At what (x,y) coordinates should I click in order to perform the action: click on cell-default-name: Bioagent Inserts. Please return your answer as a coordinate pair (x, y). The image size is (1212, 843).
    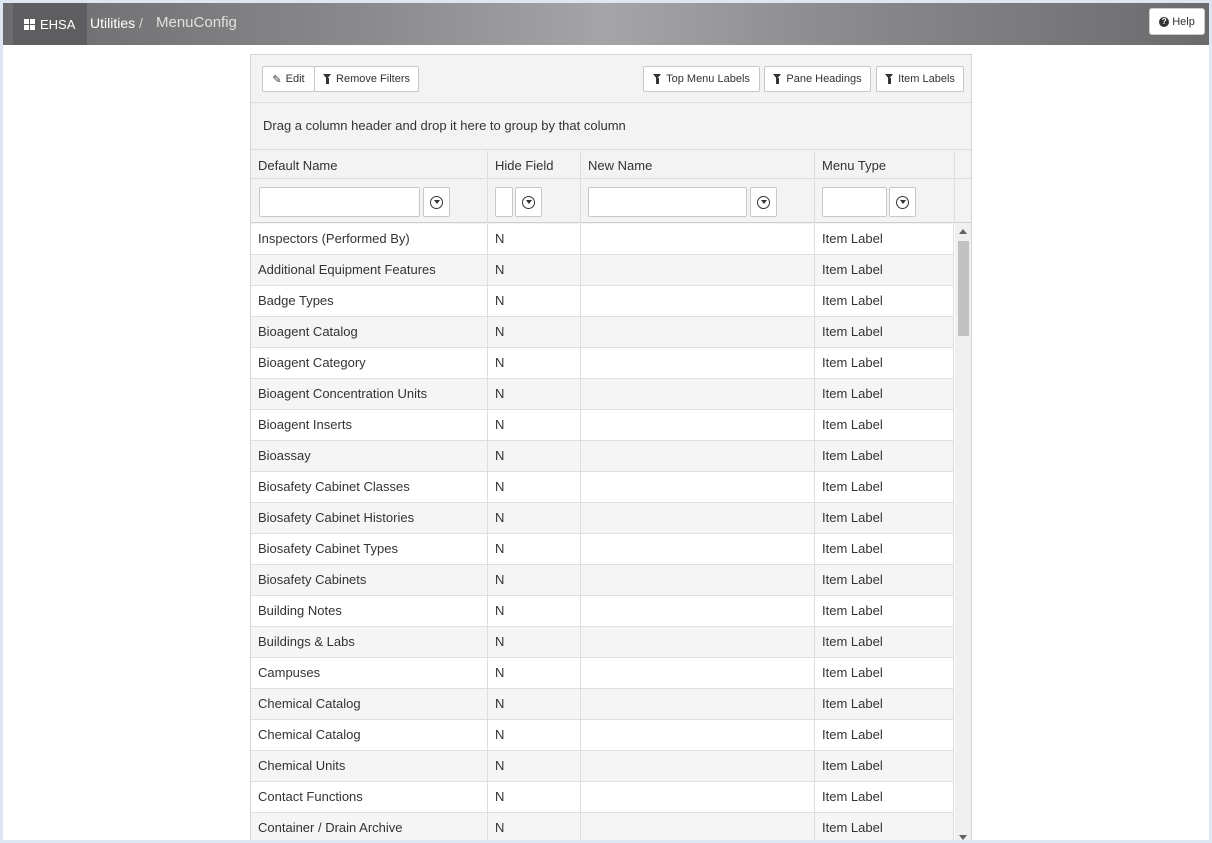
    Looking at the image, I should click on (369, 425).